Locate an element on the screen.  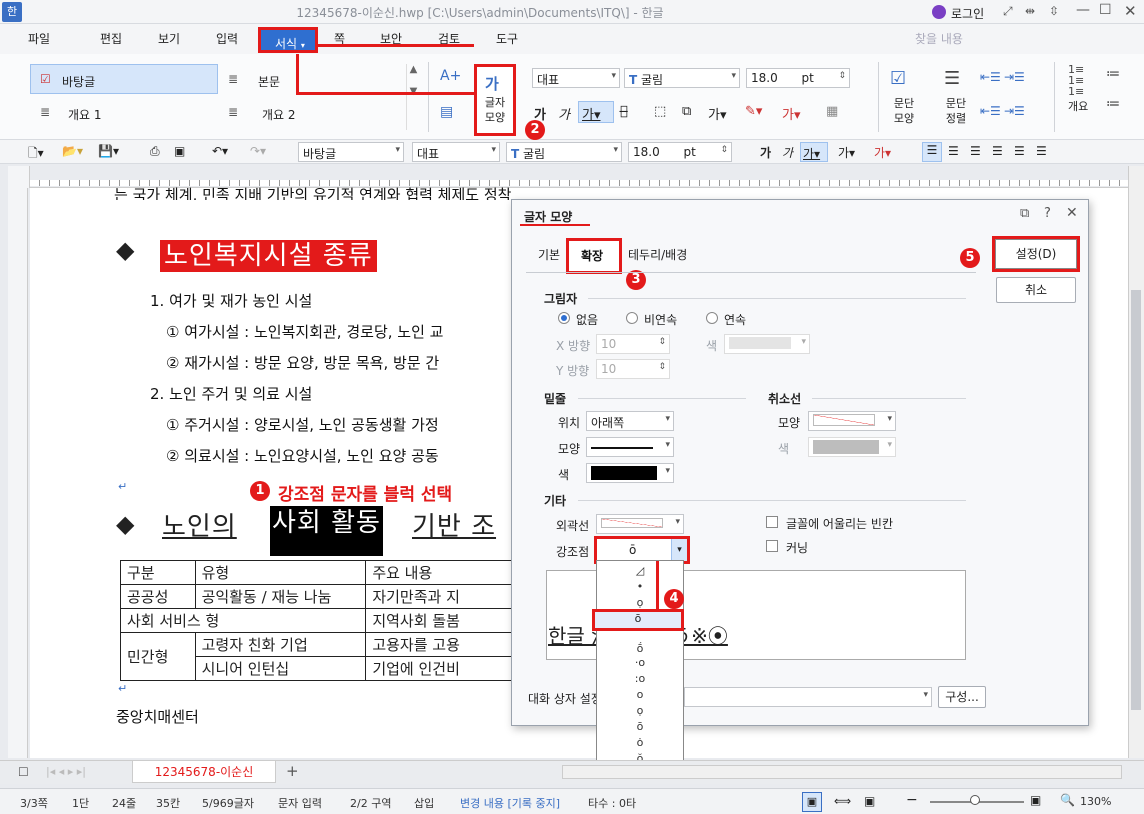
char-shape-button: 가 글자 모양 is located at coordinates (495, 100).